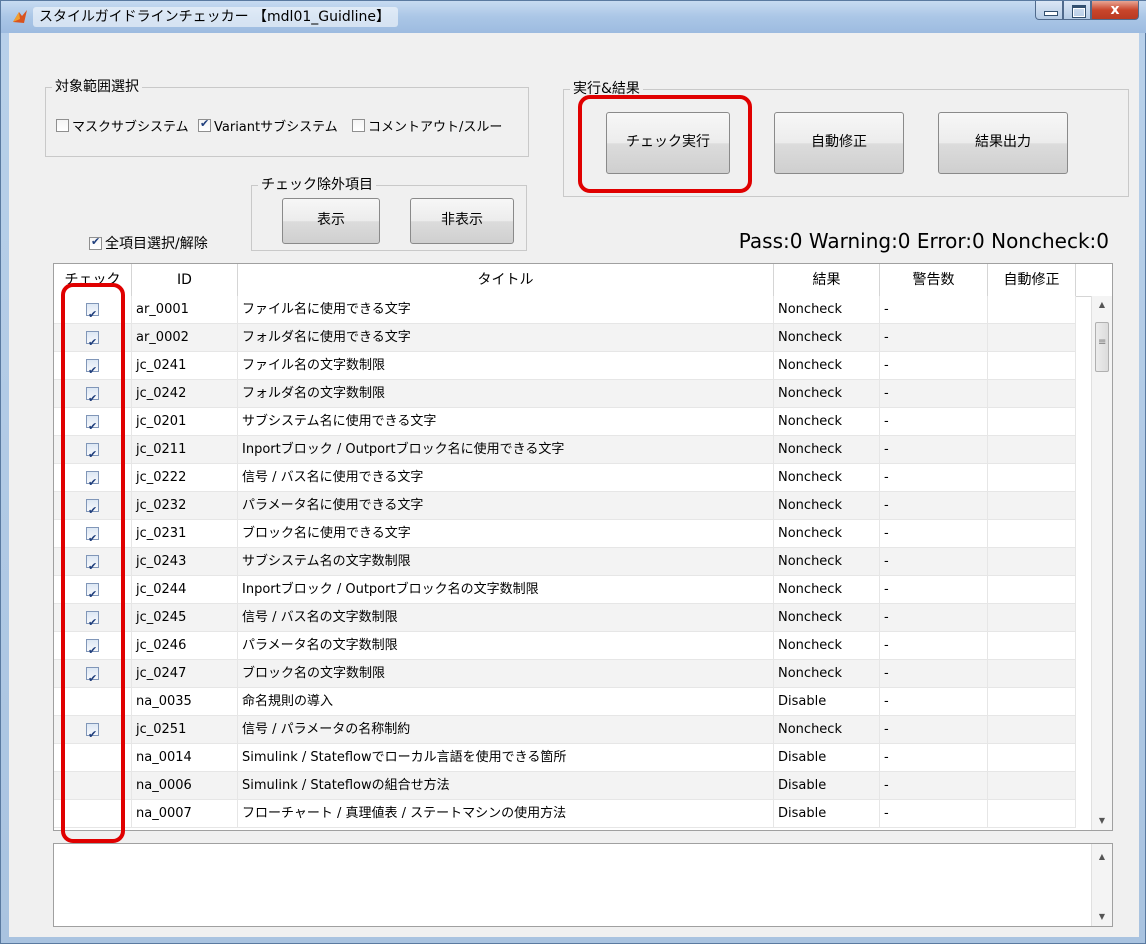 The image size is (1146, 944). I want to click on header-result: 結果, so click(827, 280).